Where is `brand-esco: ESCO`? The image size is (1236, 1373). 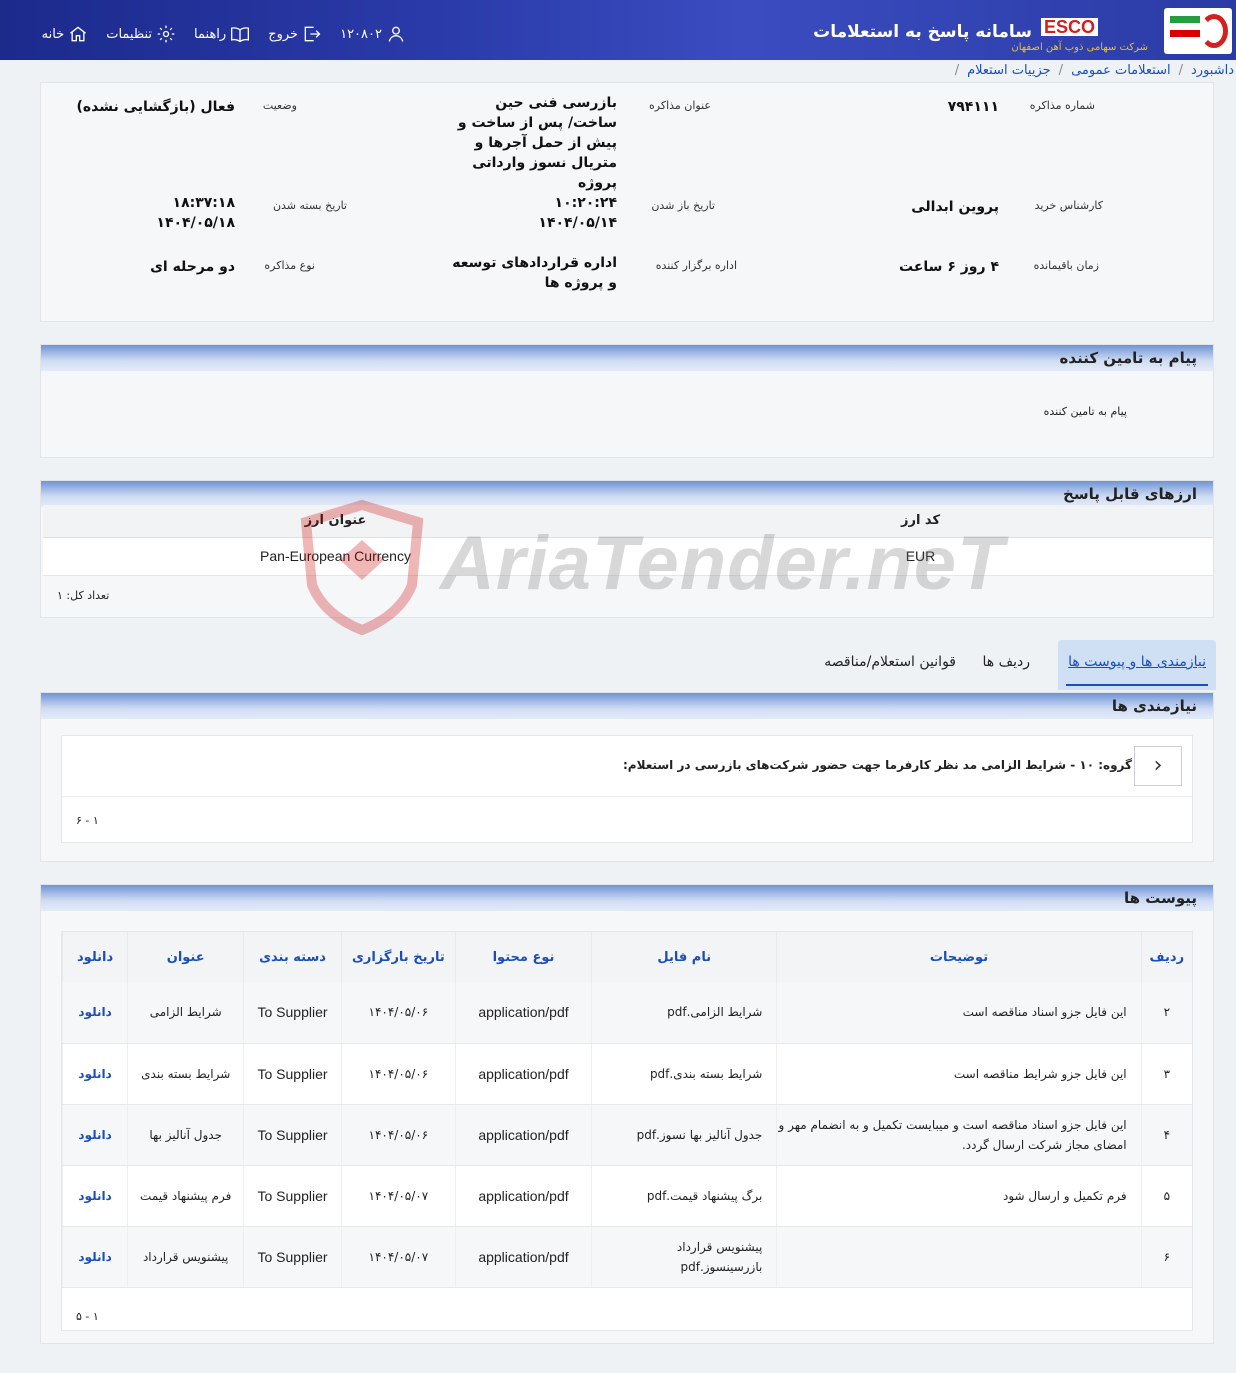
brand-esco: ESCO is located at coordinates (1069, 27).